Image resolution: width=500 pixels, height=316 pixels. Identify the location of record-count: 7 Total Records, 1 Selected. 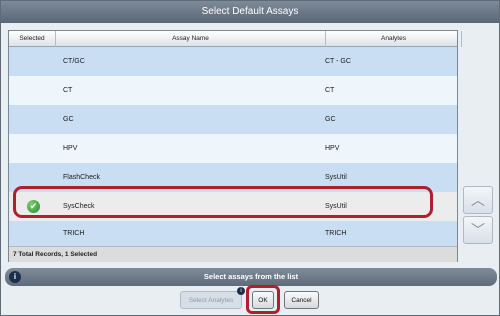
(233, 254).